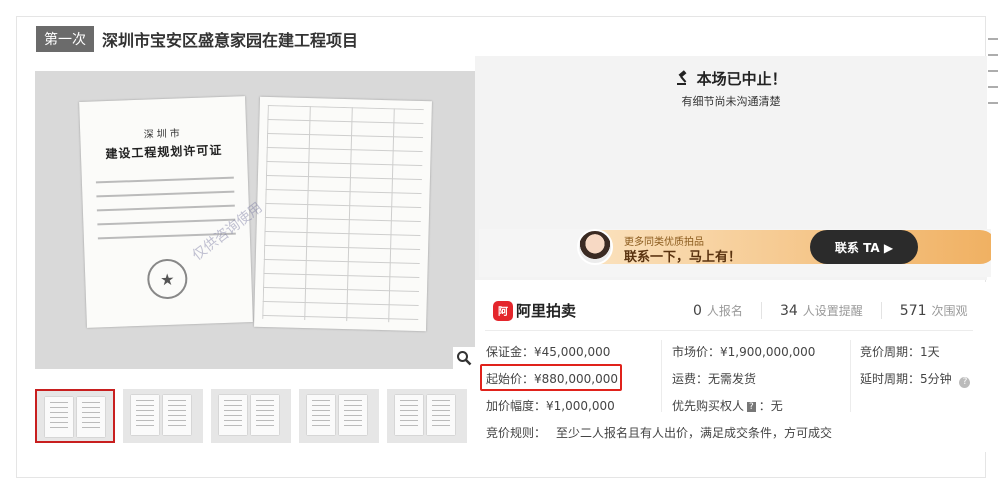 The height and width of the screenshot is (497, 998). What do you see at coordinates (503, 310) in the screenshot?
I see `ali-auction-icon: 阿` at bounding box center [503, 310].